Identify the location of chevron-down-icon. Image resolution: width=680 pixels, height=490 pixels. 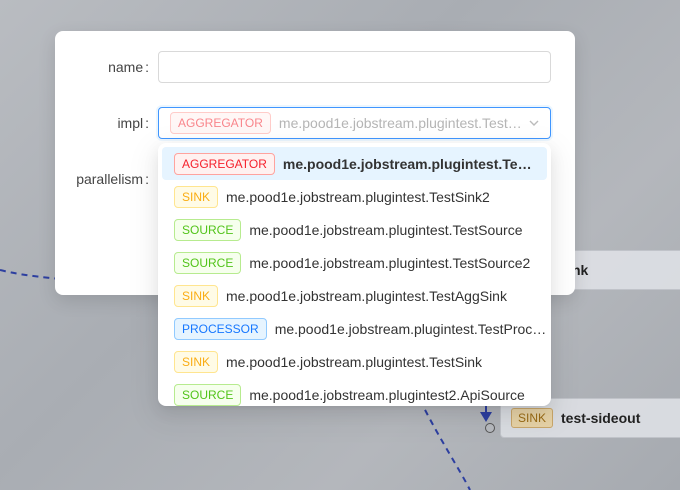
(534, 123).